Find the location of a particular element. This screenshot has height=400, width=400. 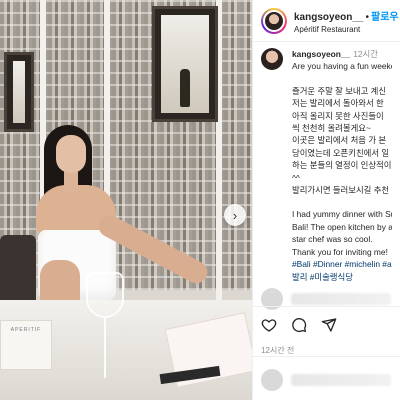

hashtags: 발리 #미술랭식당 is located at coordinates (342, 277).